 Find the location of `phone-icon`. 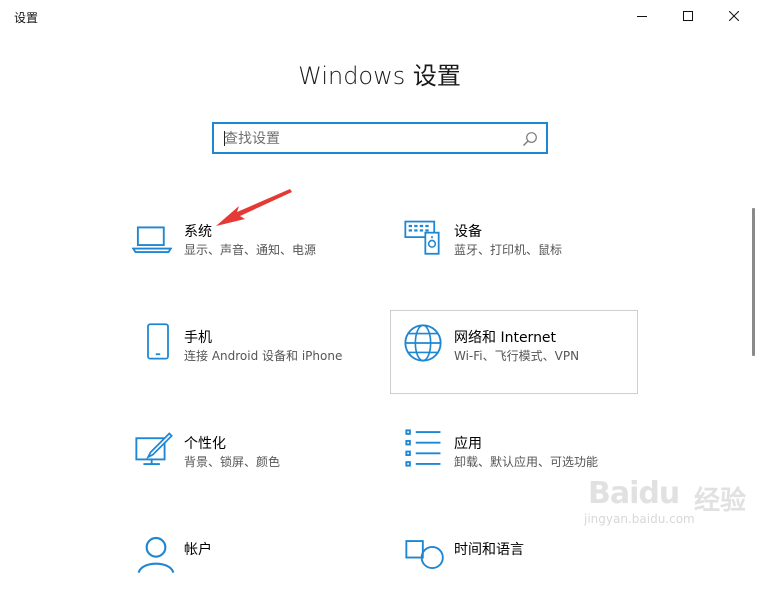

phone-icon is located at coordinates (158, 341).